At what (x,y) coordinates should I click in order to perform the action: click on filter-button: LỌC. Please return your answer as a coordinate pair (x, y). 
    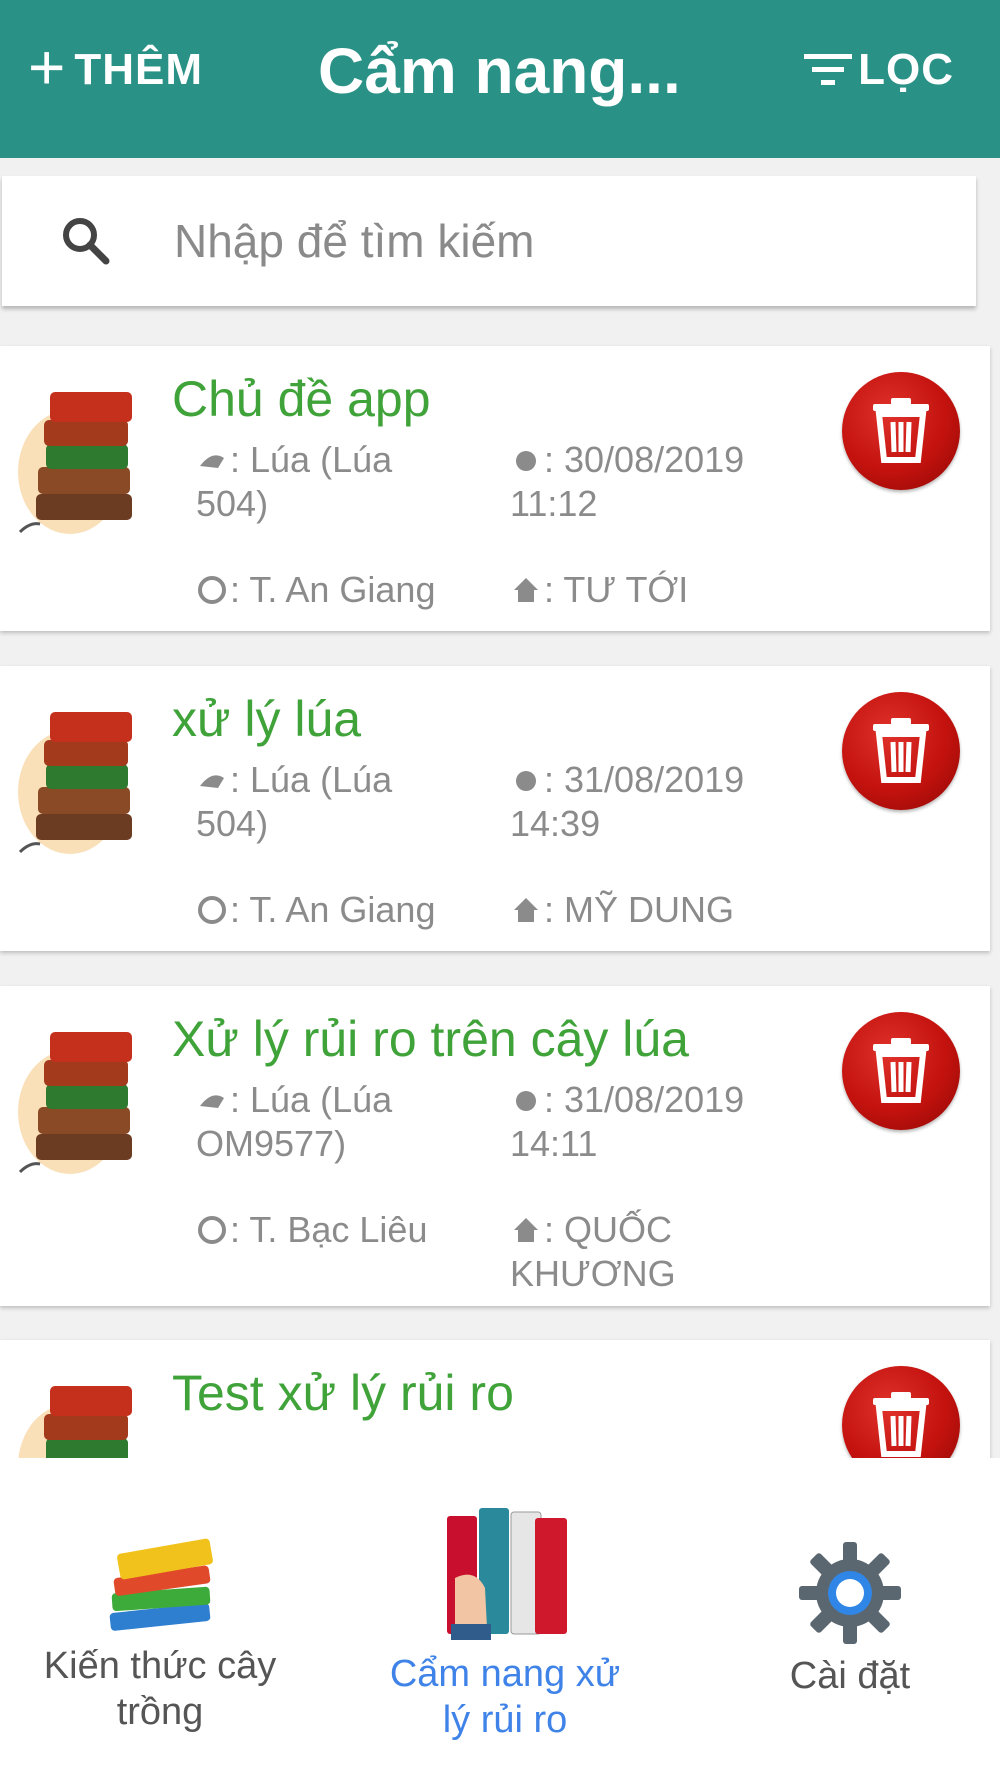
    Looking at the image, I should click on (878, 70).